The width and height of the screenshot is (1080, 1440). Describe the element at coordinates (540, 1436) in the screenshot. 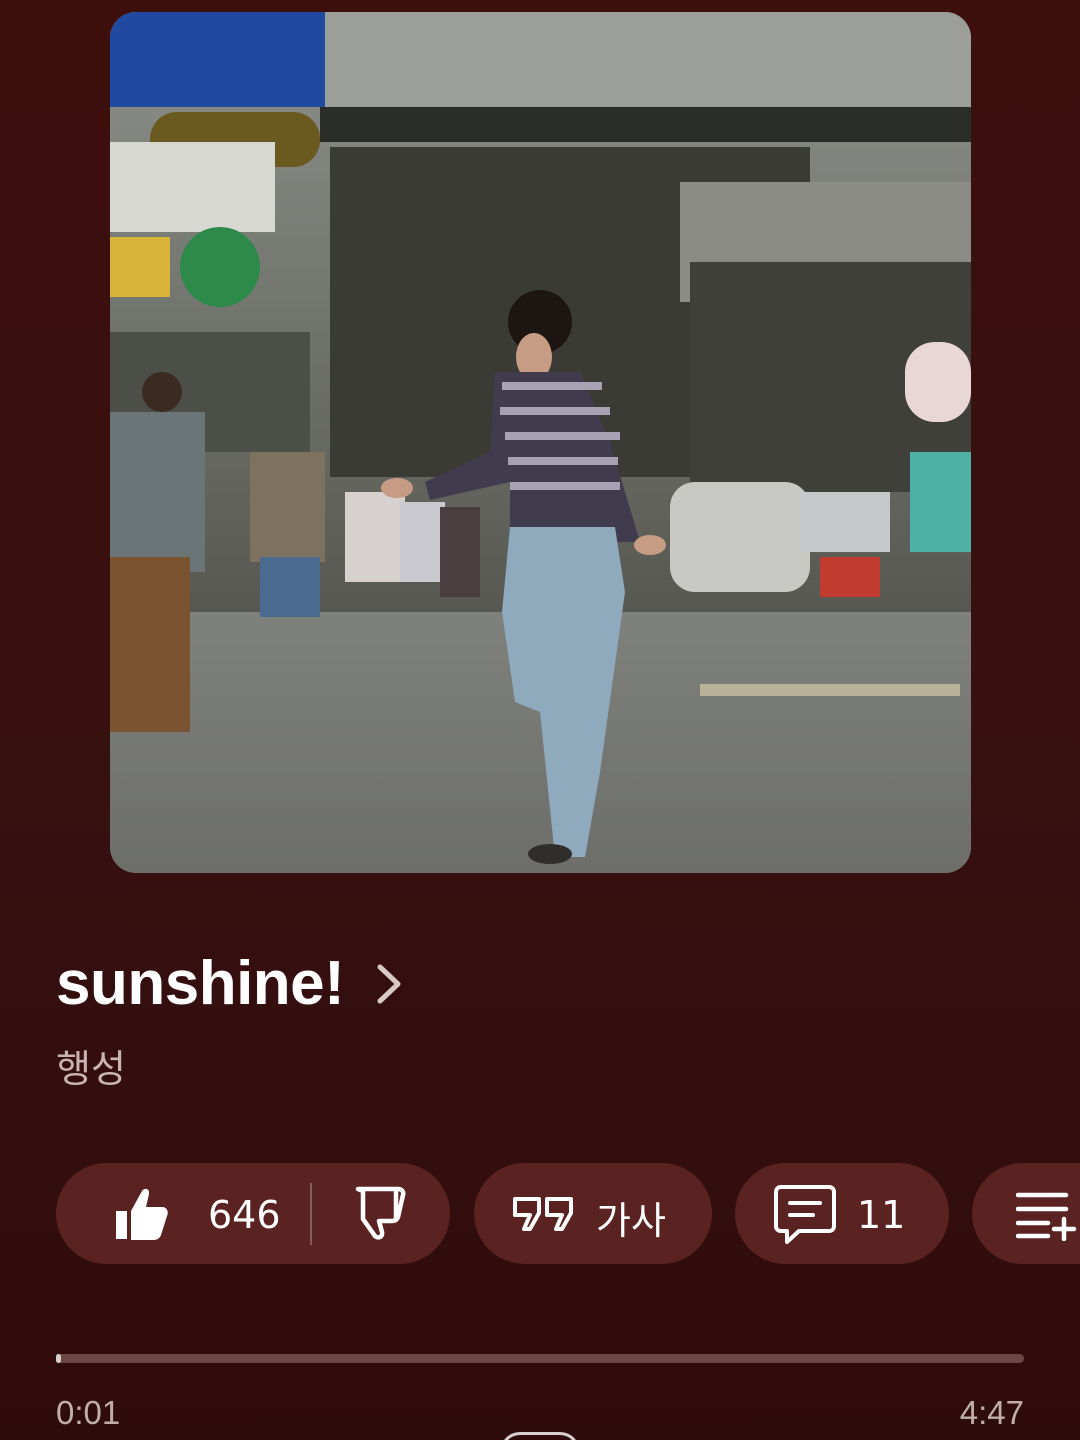

I see `play-button-peek` at that location.